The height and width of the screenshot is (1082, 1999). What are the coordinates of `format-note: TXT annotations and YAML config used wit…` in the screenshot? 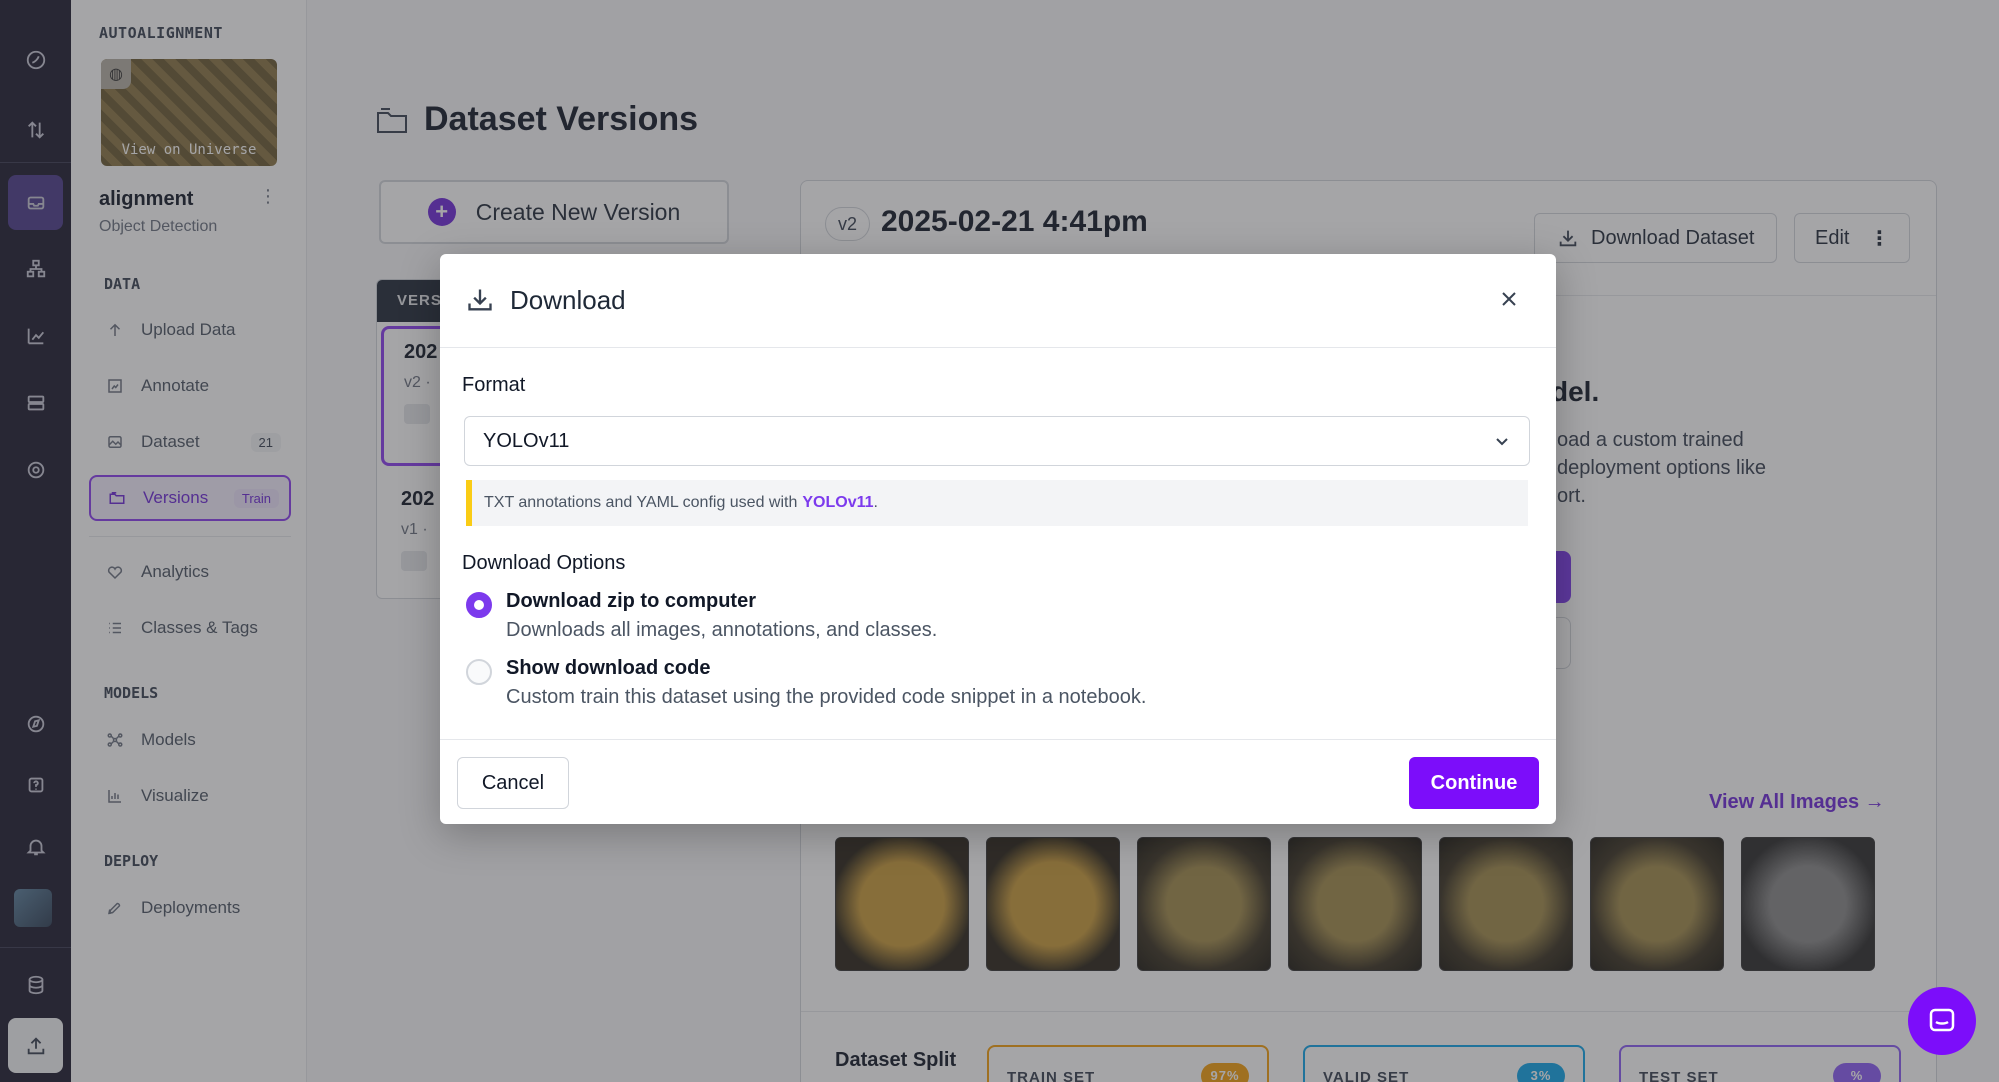 It's located at (997, 503).